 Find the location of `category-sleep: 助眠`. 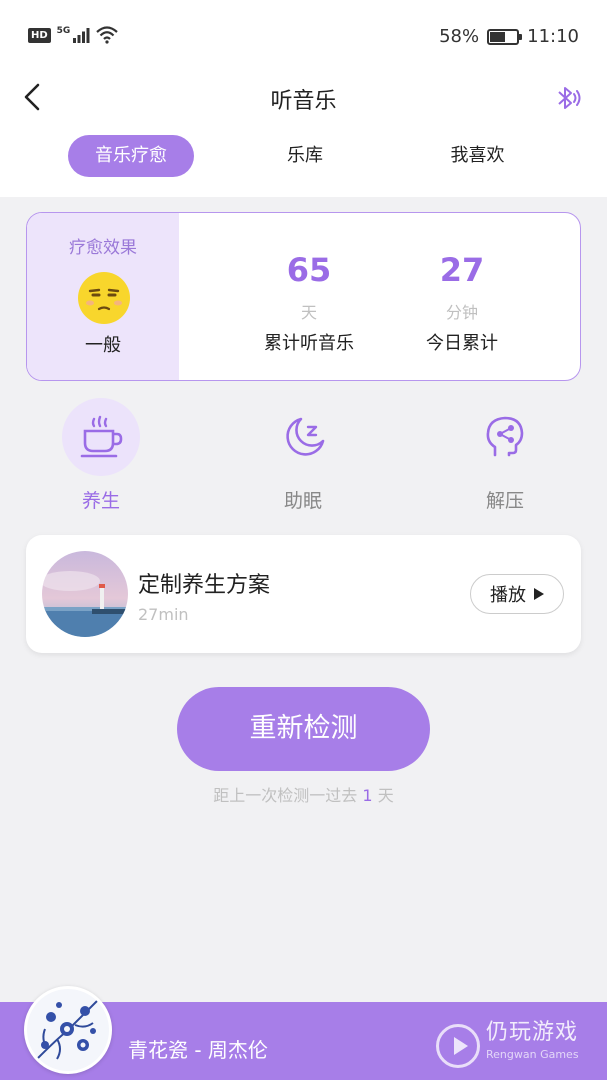

category-sleep: 助眠 is located at coordinates (303, 458).